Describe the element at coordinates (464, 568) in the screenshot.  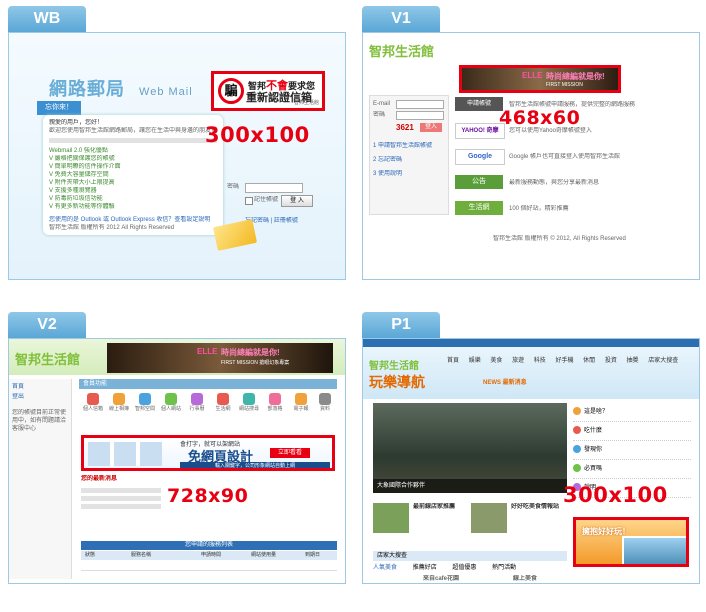
I see `tab-item: 超值優惠` at that location.